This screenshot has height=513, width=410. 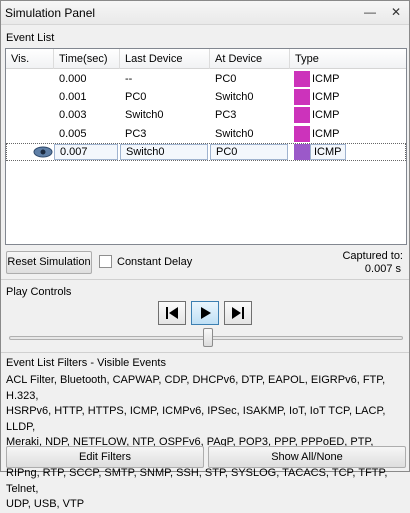 I want to click on time-cell: 0.003, so click(x=73, y=115).